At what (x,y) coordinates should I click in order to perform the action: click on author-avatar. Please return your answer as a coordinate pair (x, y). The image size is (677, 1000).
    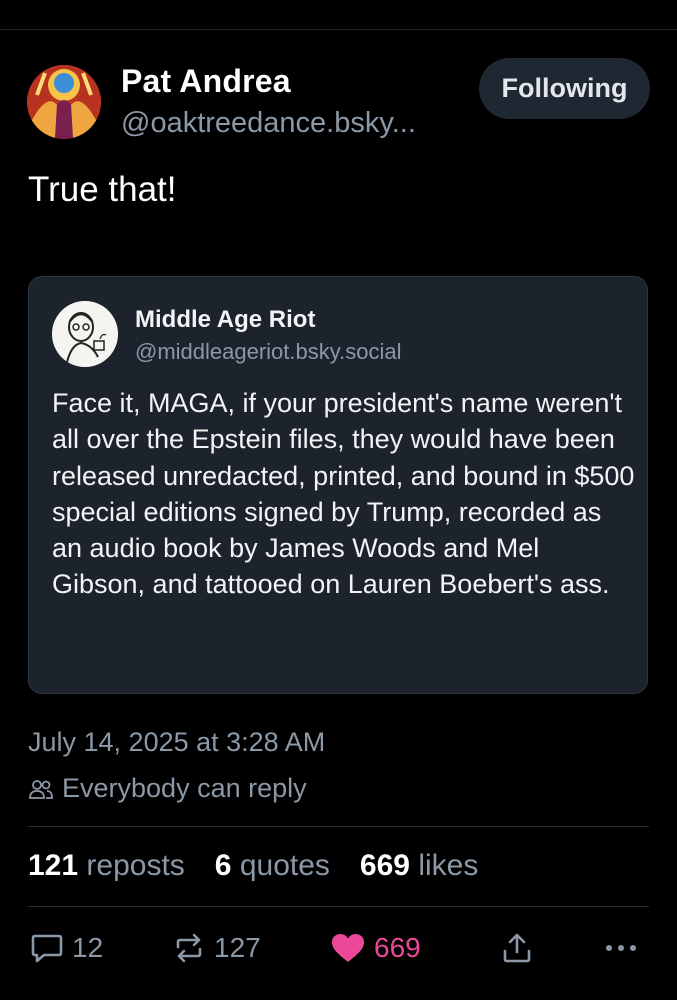
    Looking at the image, I should click on (64, 102).